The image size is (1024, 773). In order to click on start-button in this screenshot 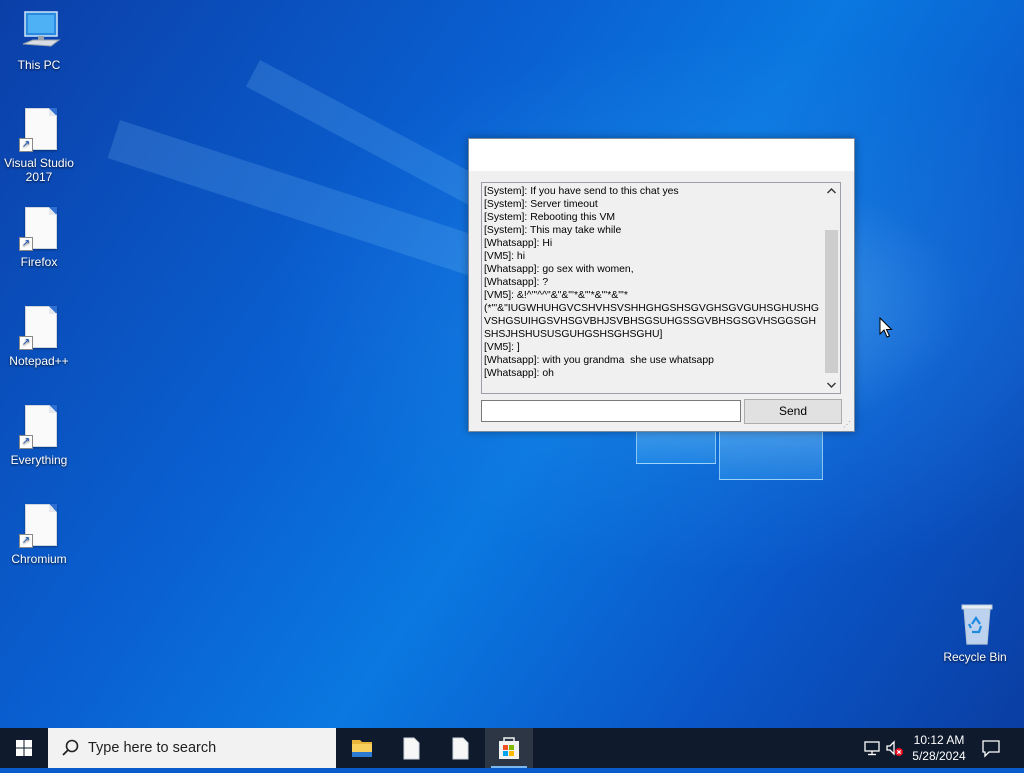, I will do `click(24, 748)`.